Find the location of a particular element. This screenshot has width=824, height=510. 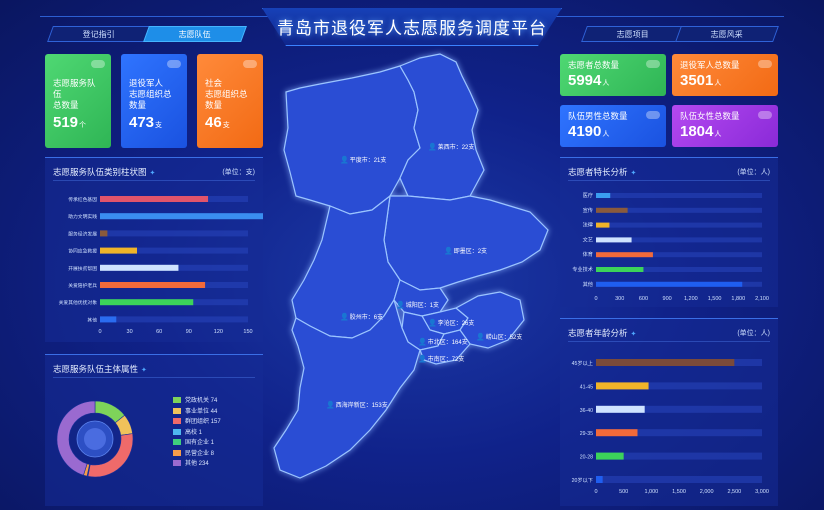

map-district-label: 👤平度市：21支 is located at coordinates (363, 159).